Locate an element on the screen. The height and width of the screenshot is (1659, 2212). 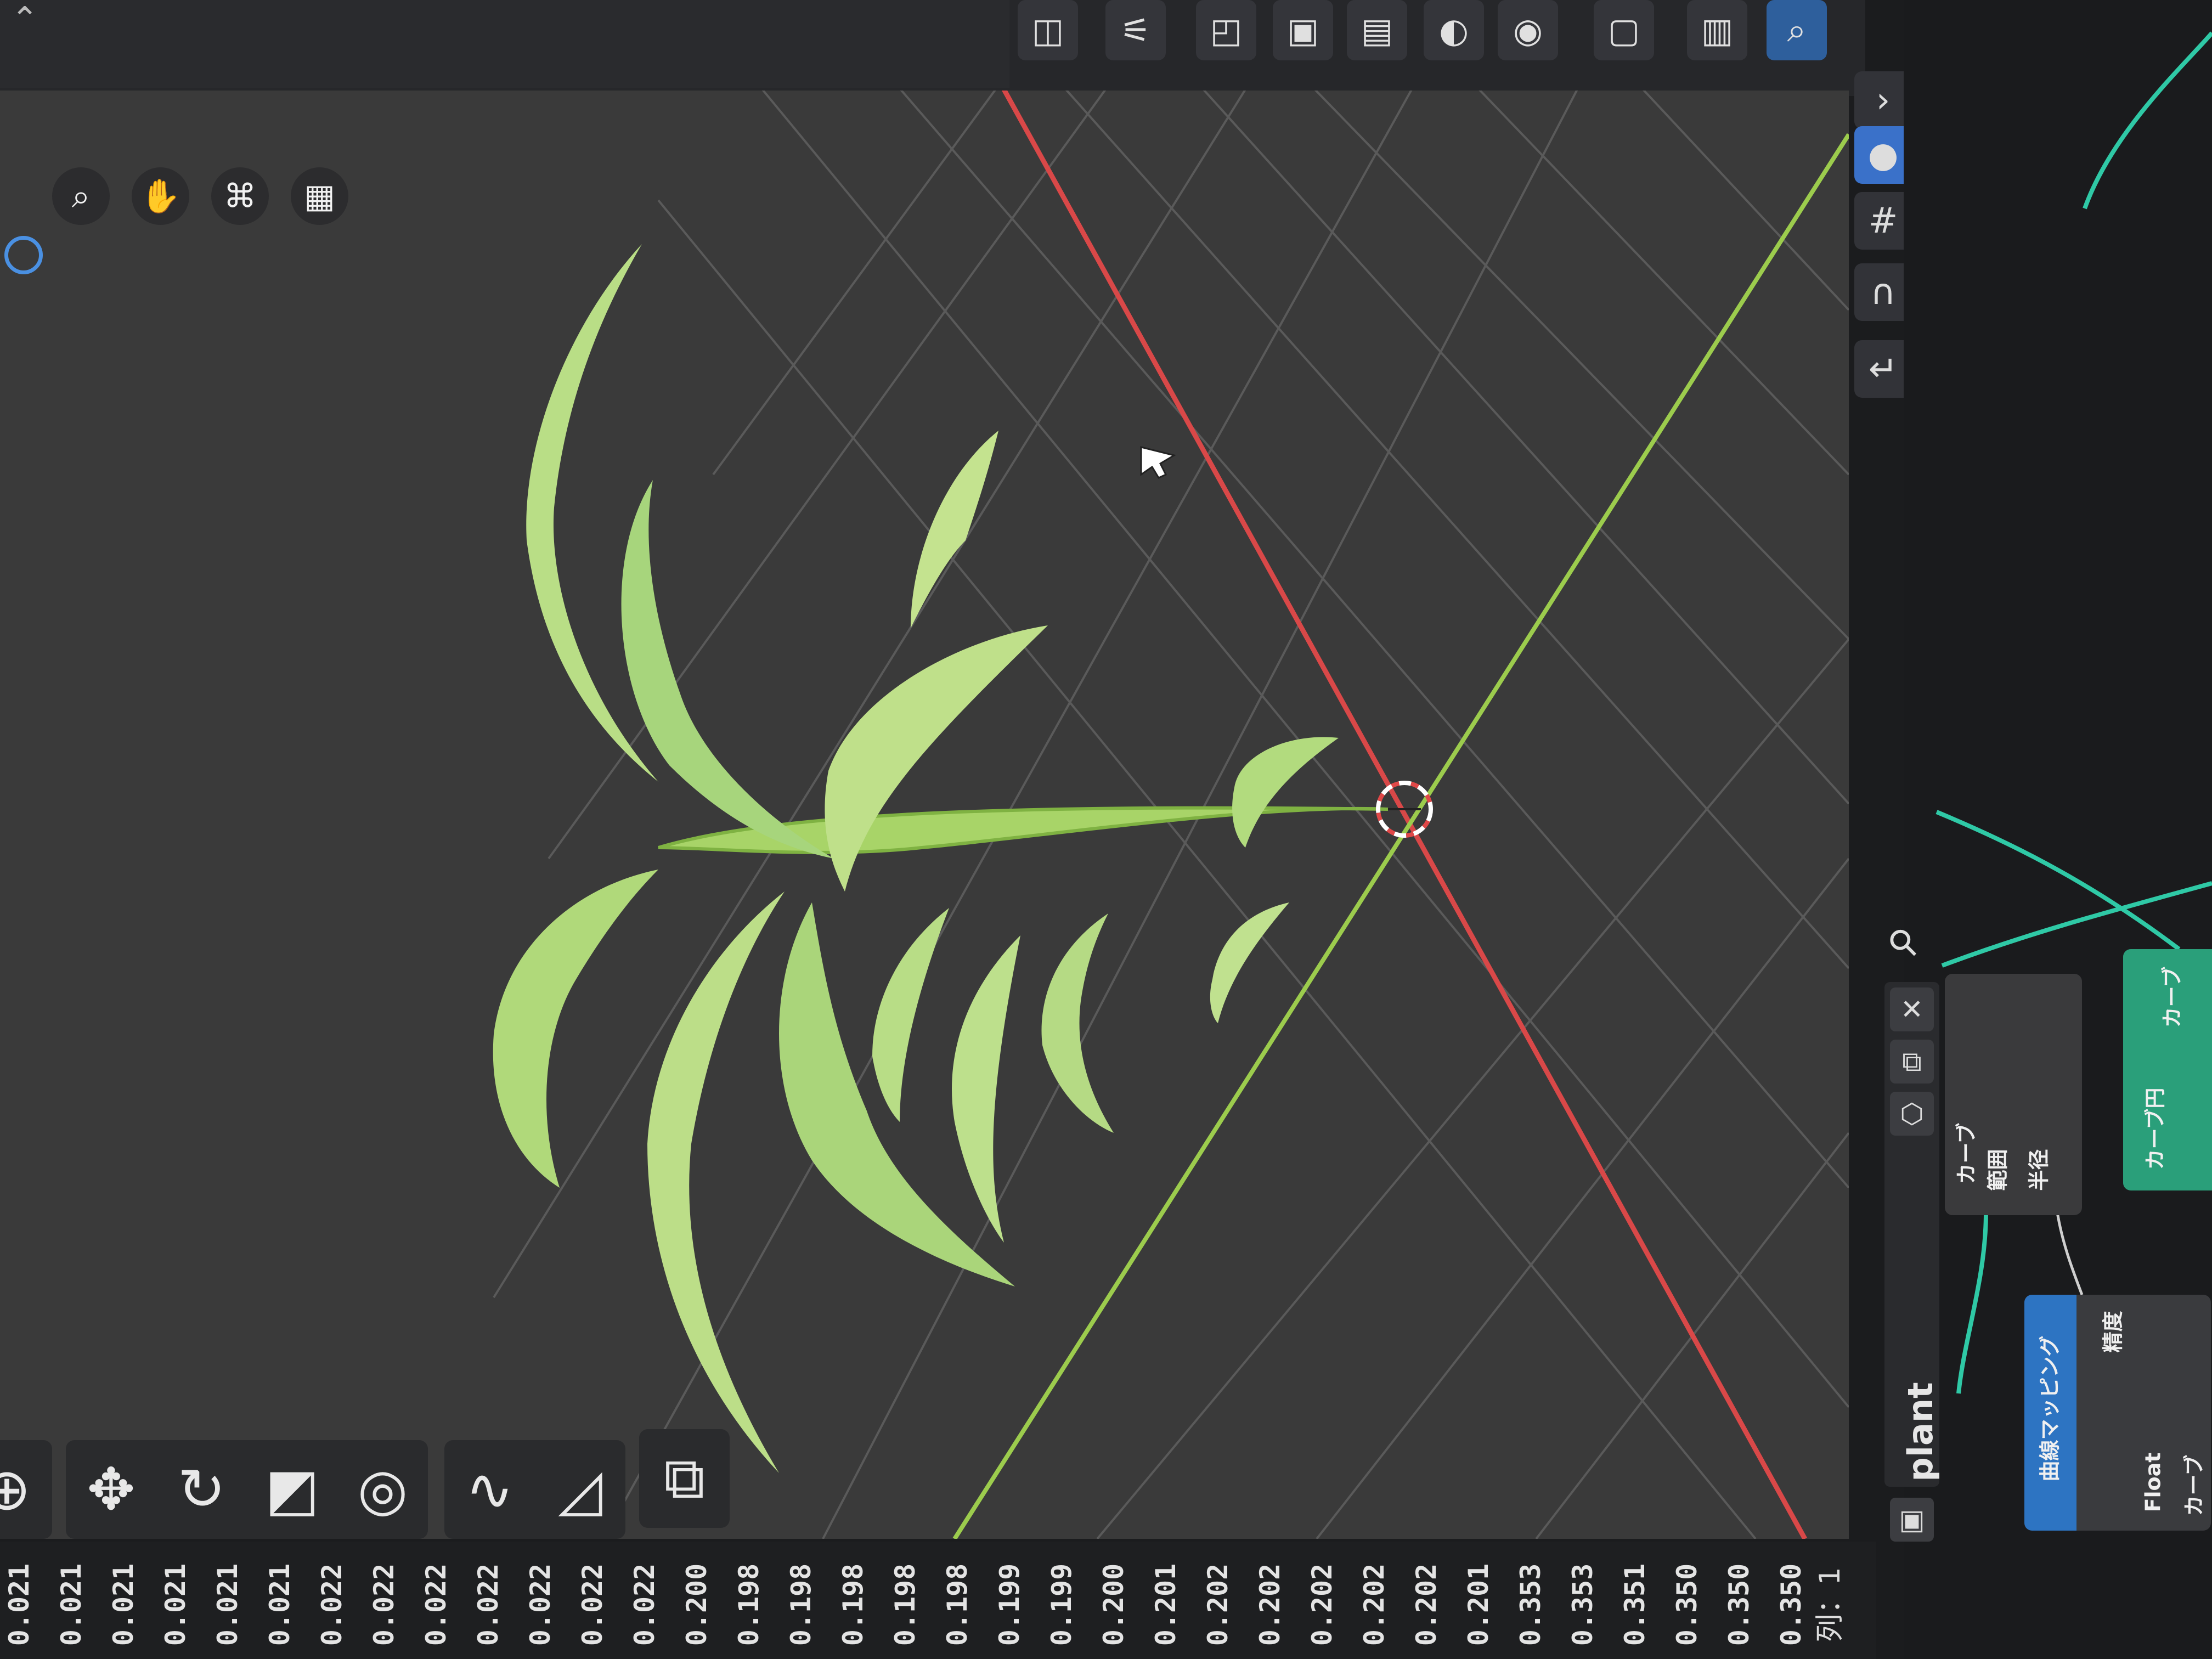
header-left-area is located at coordinates (504, 44).